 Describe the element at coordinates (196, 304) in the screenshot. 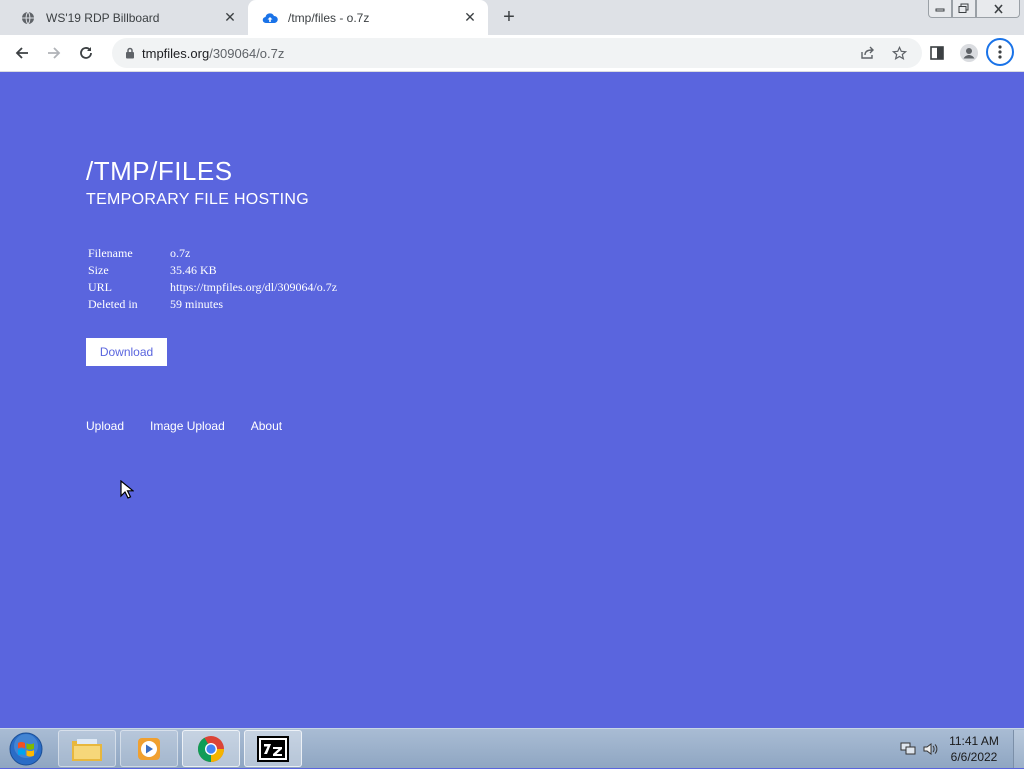

I see `info-value: 59 minutes` at that location.